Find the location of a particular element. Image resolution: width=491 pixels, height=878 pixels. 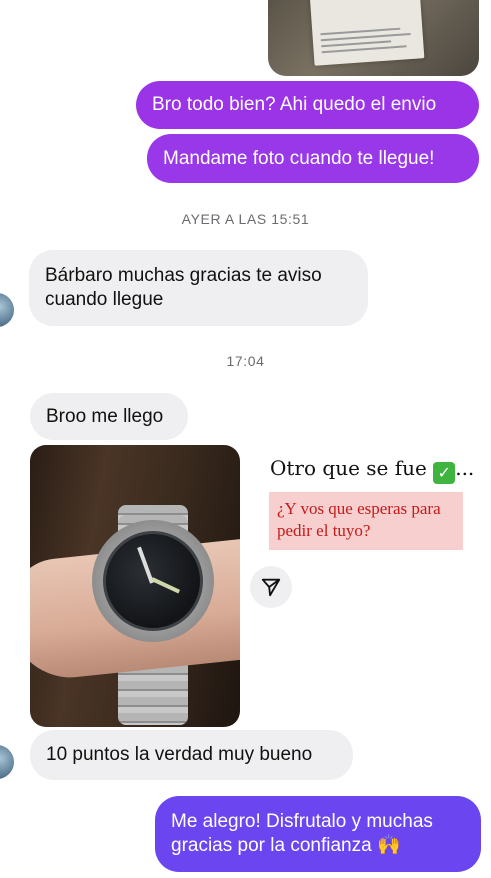

story-promo-text: ¿Y vos que esperas para pedir el tuyo? is located at coordinates (366, 521).